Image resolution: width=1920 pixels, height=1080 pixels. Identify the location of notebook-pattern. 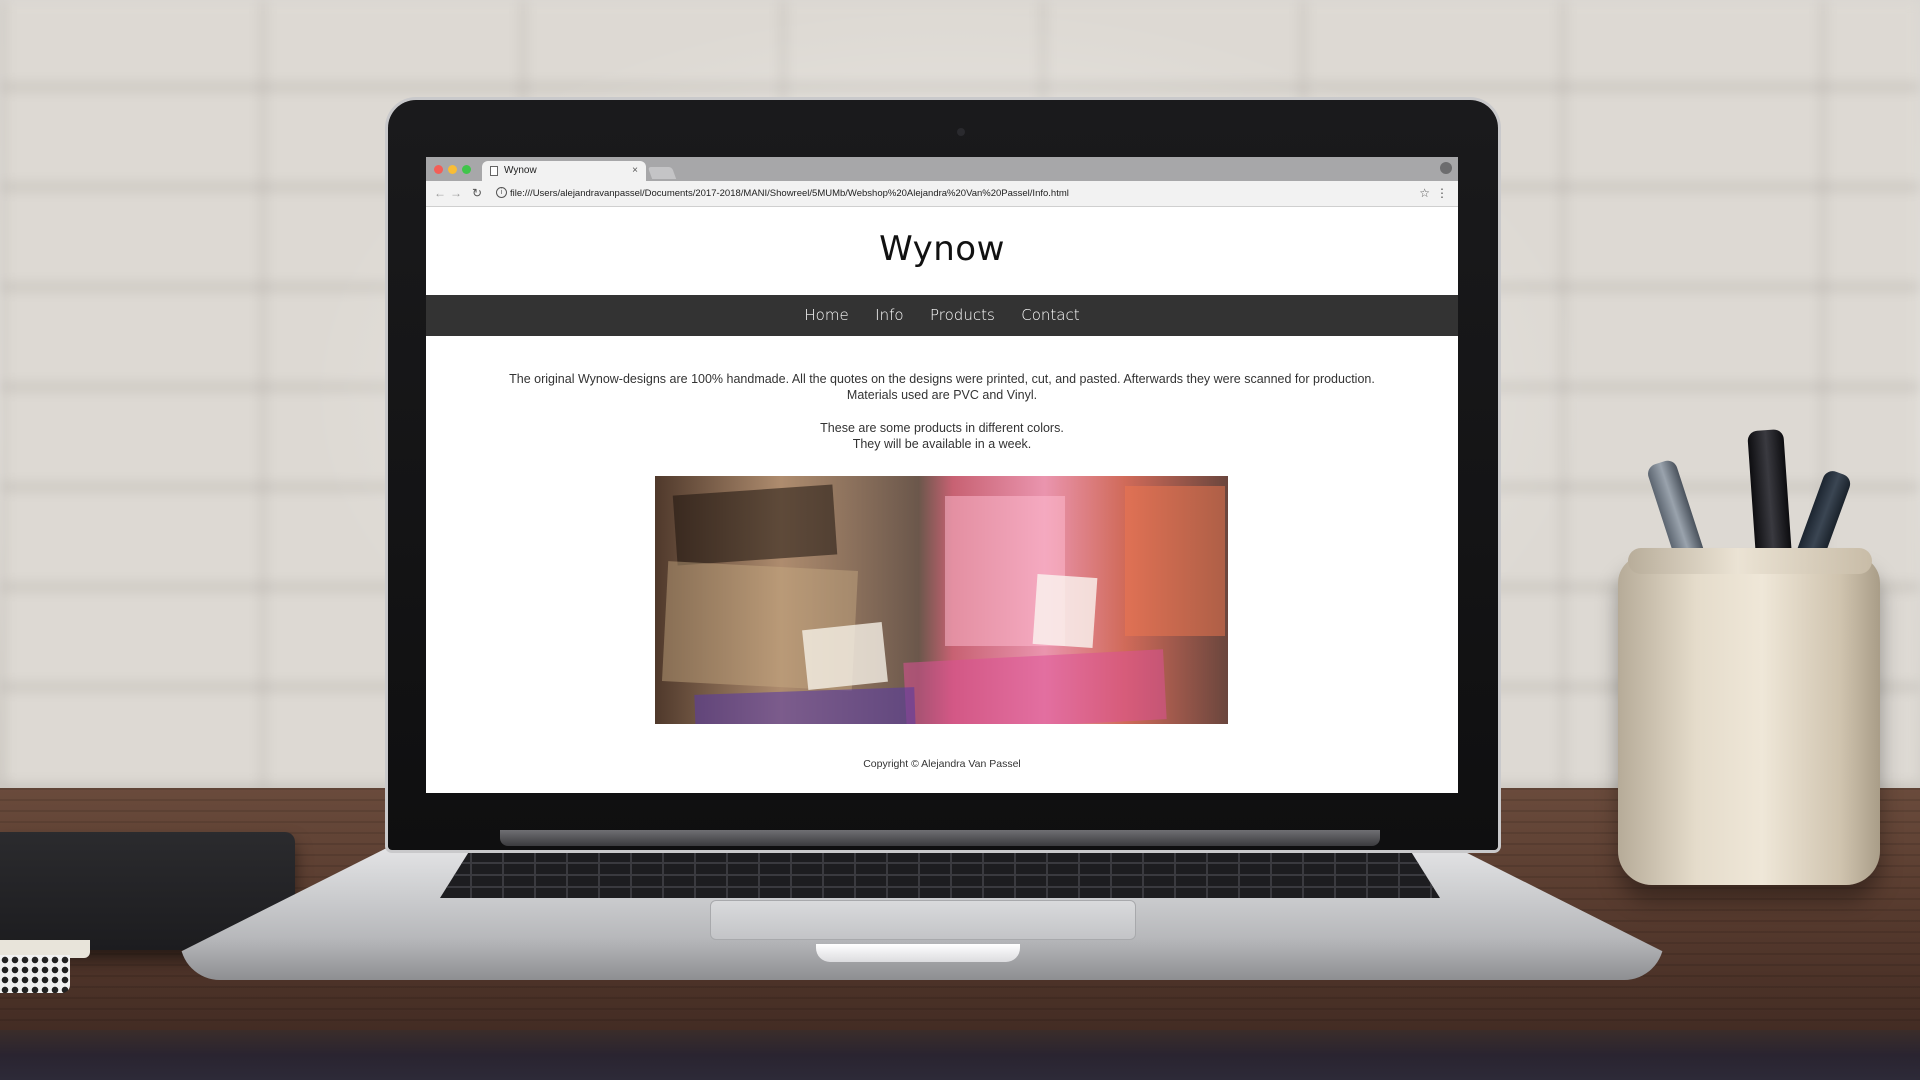
(35, 974).